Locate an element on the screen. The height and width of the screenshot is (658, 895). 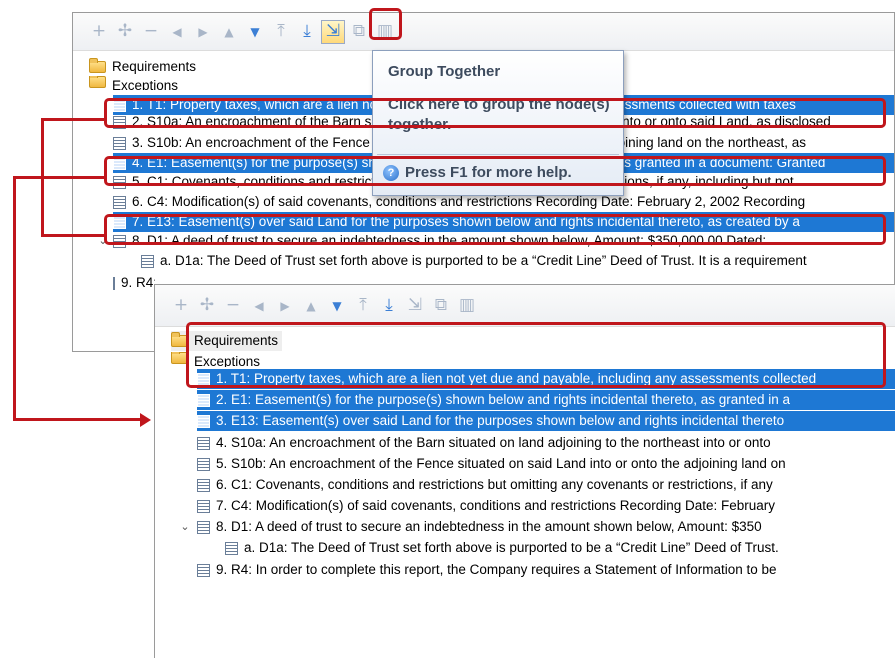
highlight-after-group is located at coordinates (536, 355).